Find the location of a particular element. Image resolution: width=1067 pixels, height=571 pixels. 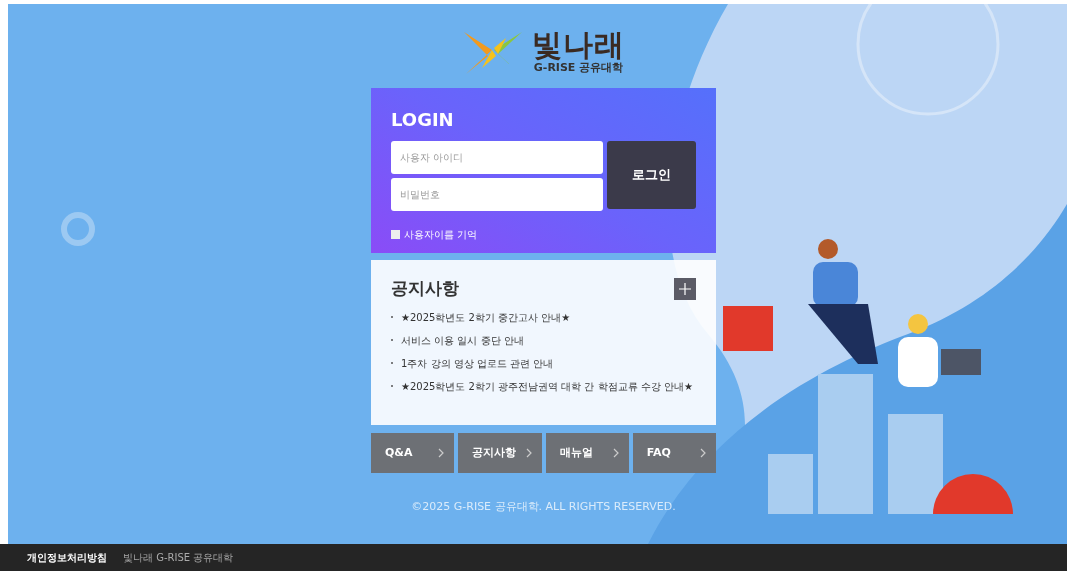

password-field: 비밀번호 is located at coordinates (497, 194).